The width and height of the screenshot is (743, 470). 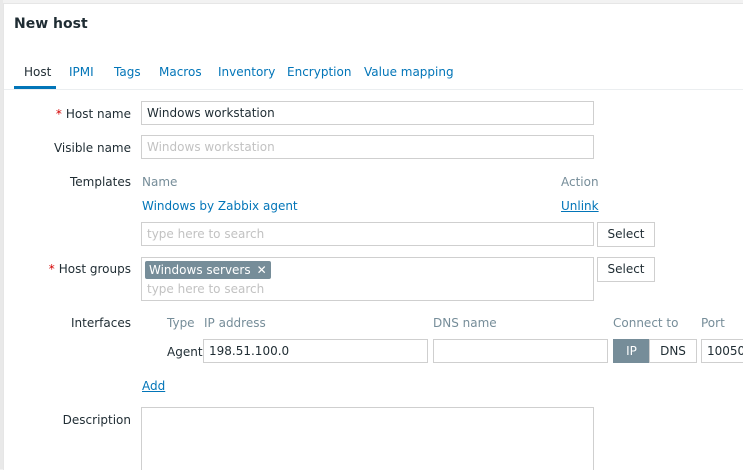 What do you see at coordinates (722, 351) in the screenshot?
I see `interface-port-input: 10050` at bounding box center [722, 351].